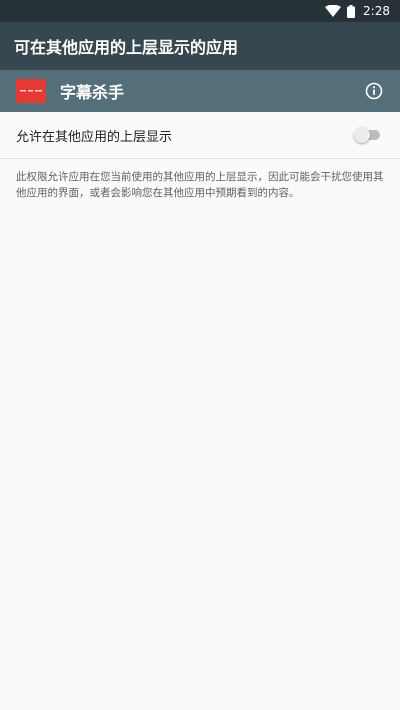 Image resolution: width=400 pixels, height=710 pixels. What do you see at coordinates (92, 92) in the screenshot?
I see `app-name: 字幕杀手` at bounding box center [92, 92].